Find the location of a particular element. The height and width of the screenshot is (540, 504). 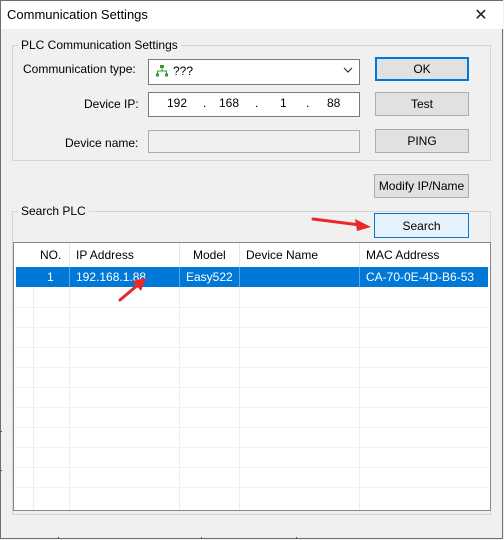

search-plc-group-label: Search PLC is located at coordinates (53, 211).